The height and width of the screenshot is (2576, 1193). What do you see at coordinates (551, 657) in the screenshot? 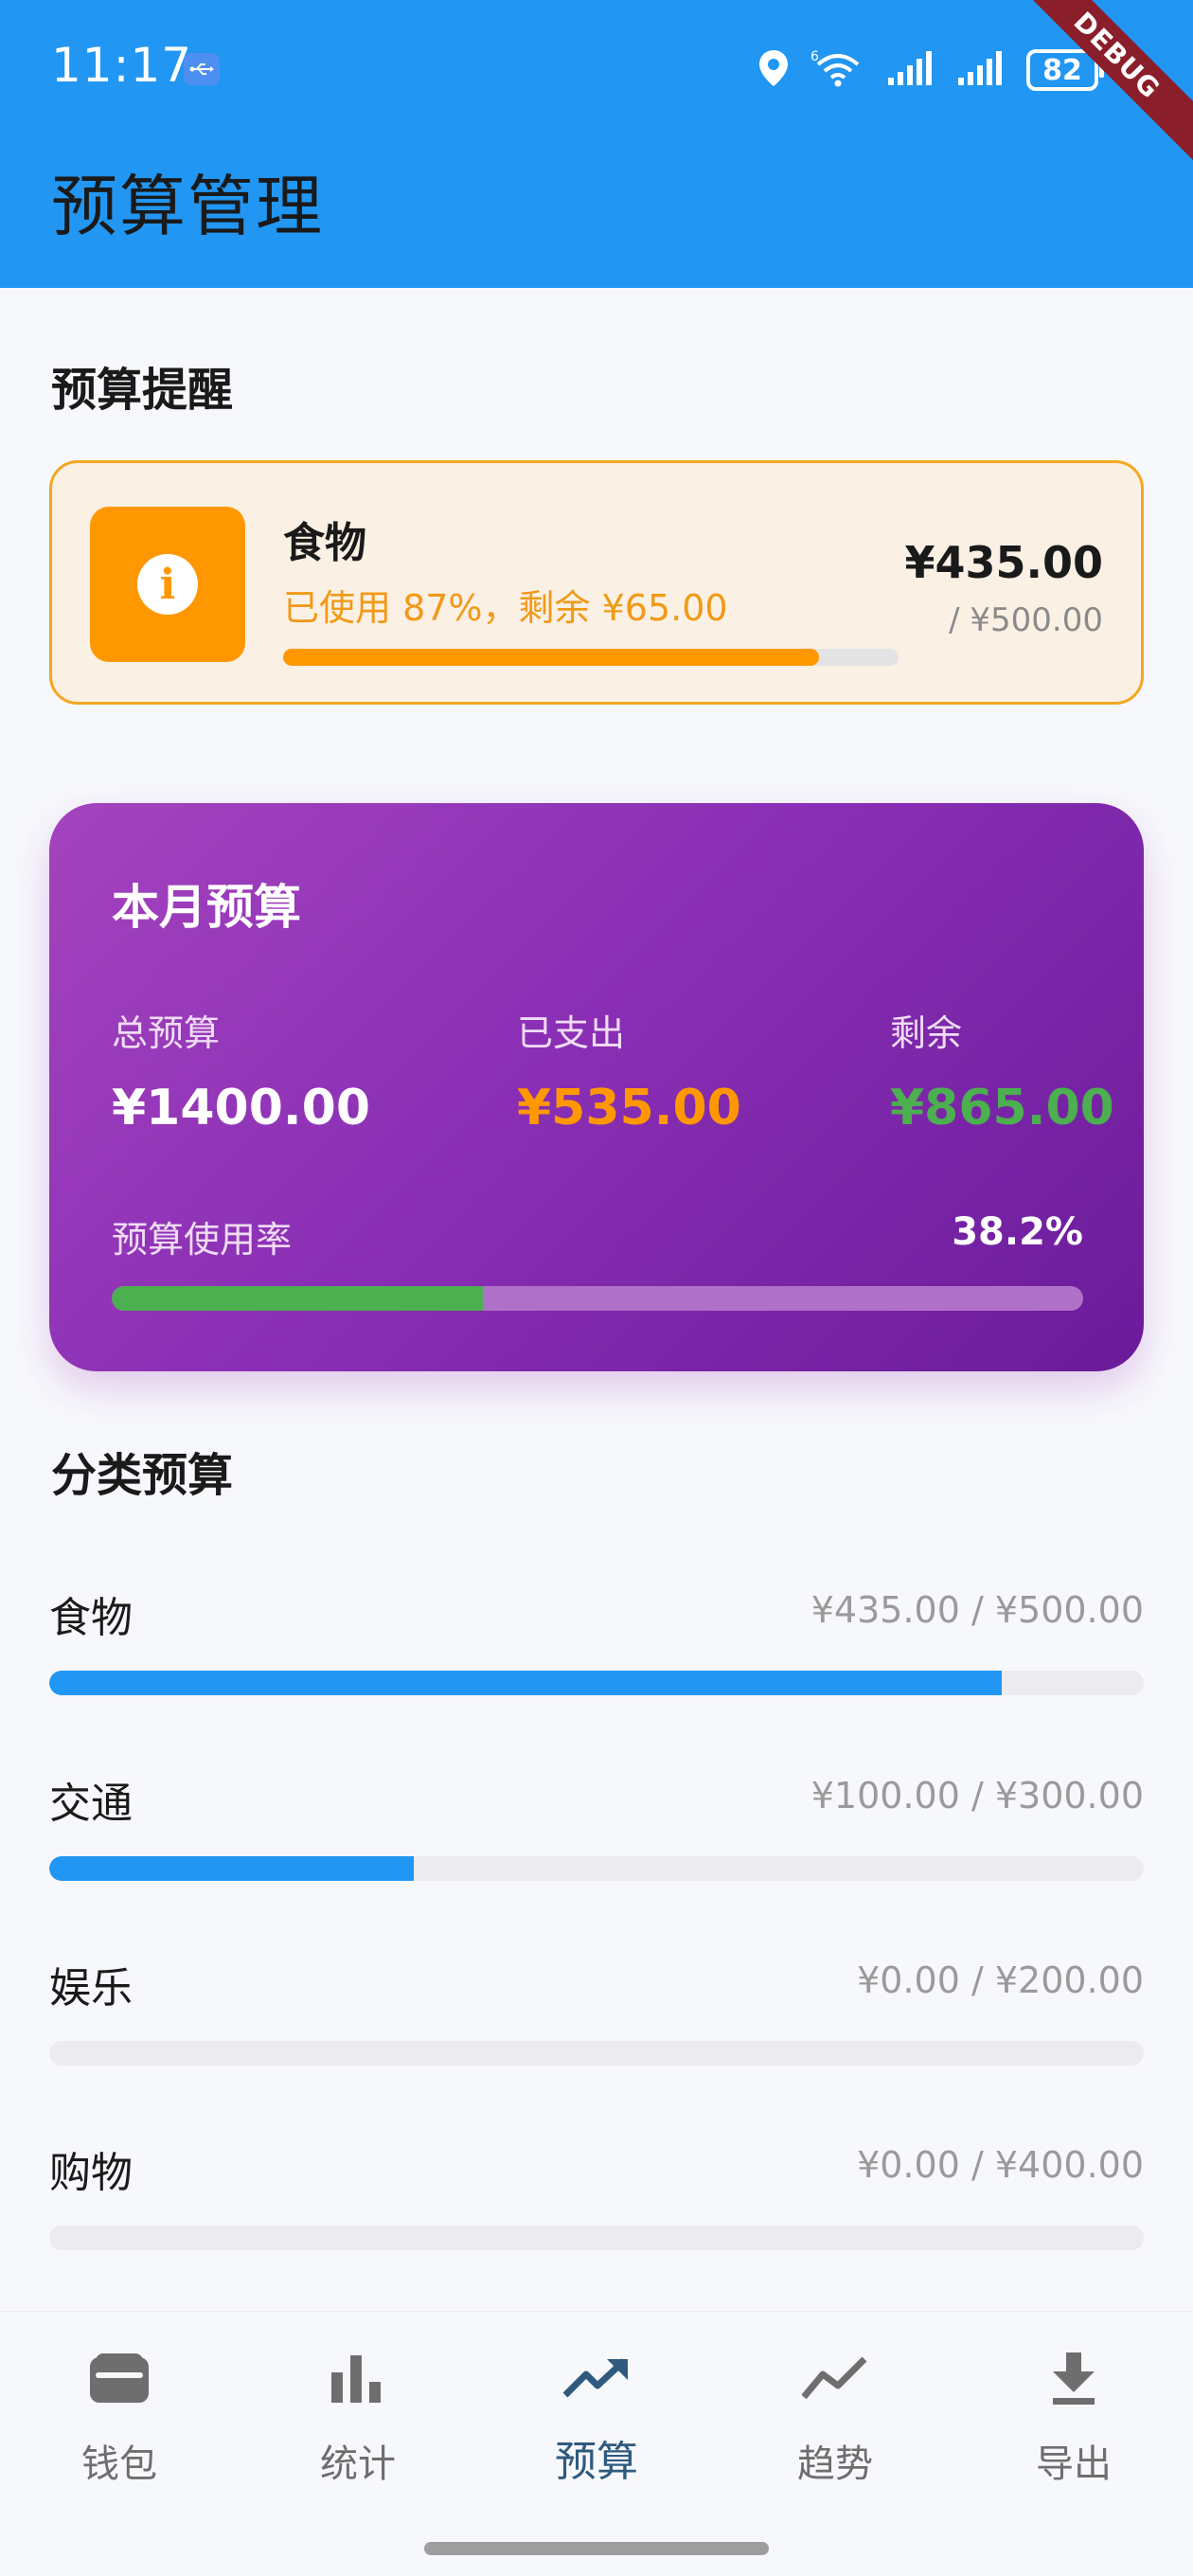
I see `alert-progress-fill` at bounding box center [551, 657].